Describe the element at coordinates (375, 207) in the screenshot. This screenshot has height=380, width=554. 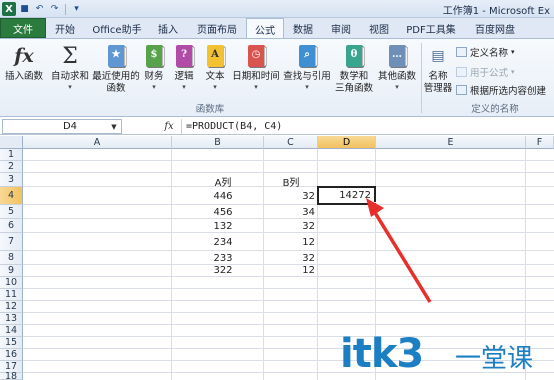
I see `arrow-head` at that location.